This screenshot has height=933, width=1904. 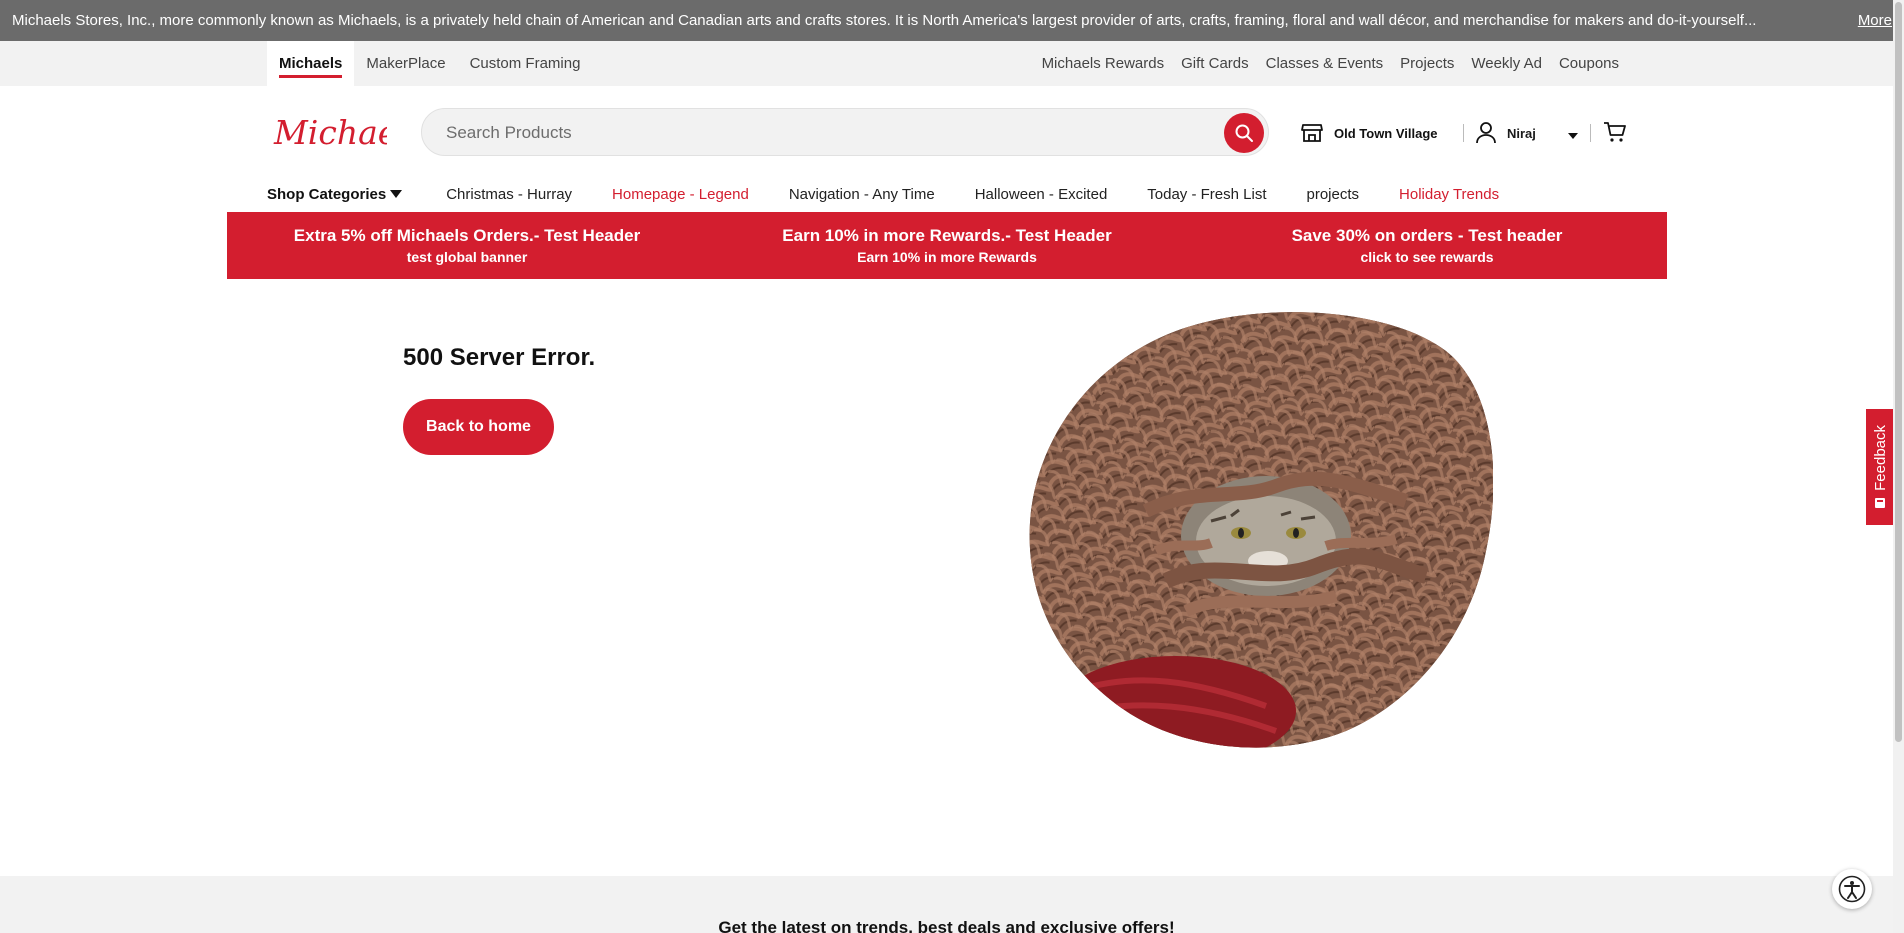 I want to click on promo-title: Earn 10% in more Rewards.- Test Header, so click(x=947, y=235).